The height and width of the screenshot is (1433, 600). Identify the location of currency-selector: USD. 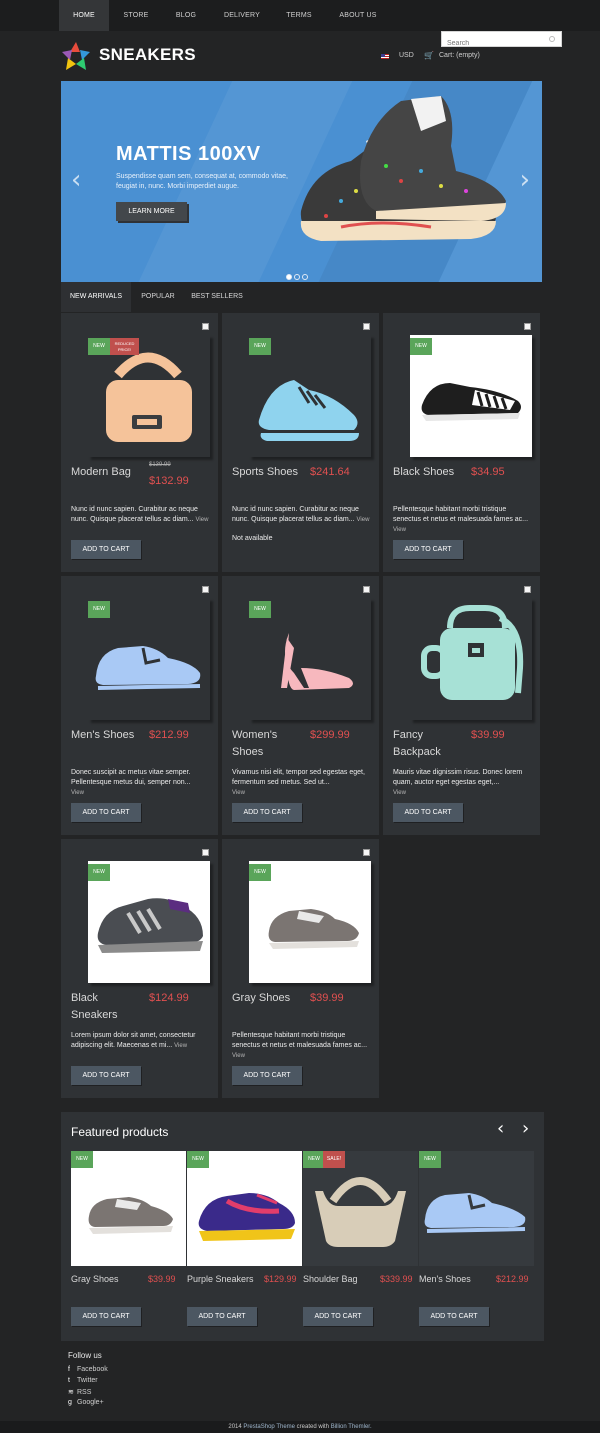
(406, 55).